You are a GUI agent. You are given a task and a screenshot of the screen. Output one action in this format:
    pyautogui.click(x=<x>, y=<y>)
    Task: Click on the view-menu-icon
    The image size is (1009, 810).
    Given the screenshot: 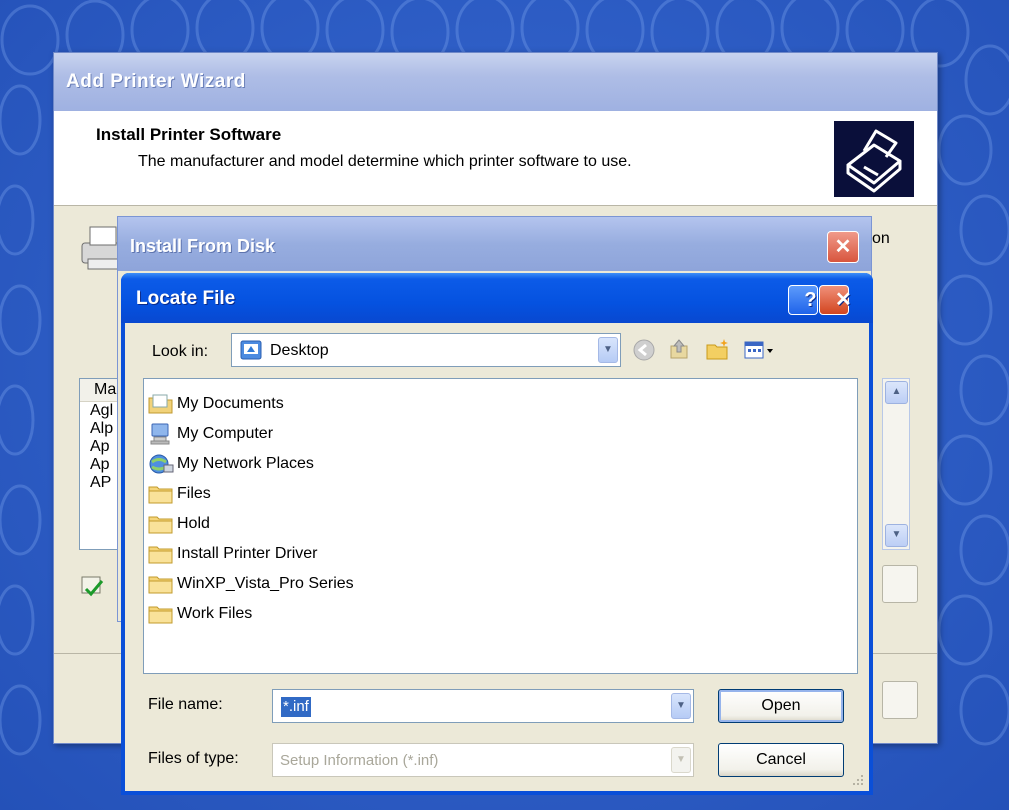 What is the action you would take?
    pyautogui.click(x=760, y=350)
    